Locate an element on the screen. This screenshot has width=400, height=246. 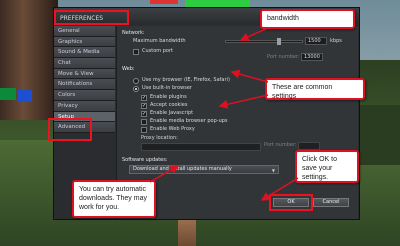
use-my-browser-radio is located at coordinates (136, 81).